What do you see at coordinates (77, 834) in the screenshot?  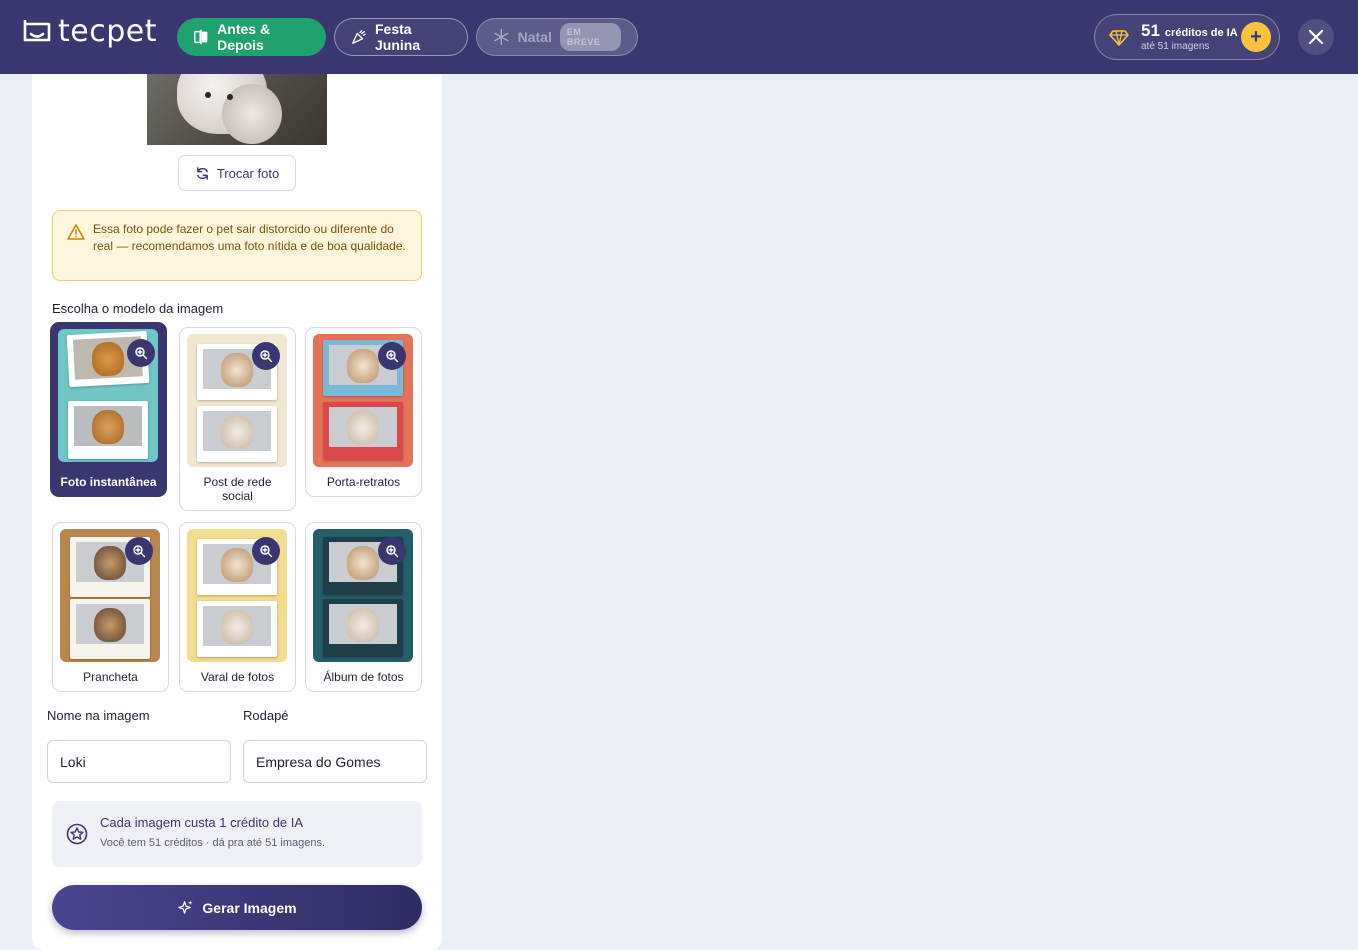 I see `star-badge-icon` at bounding box center [77, 834].